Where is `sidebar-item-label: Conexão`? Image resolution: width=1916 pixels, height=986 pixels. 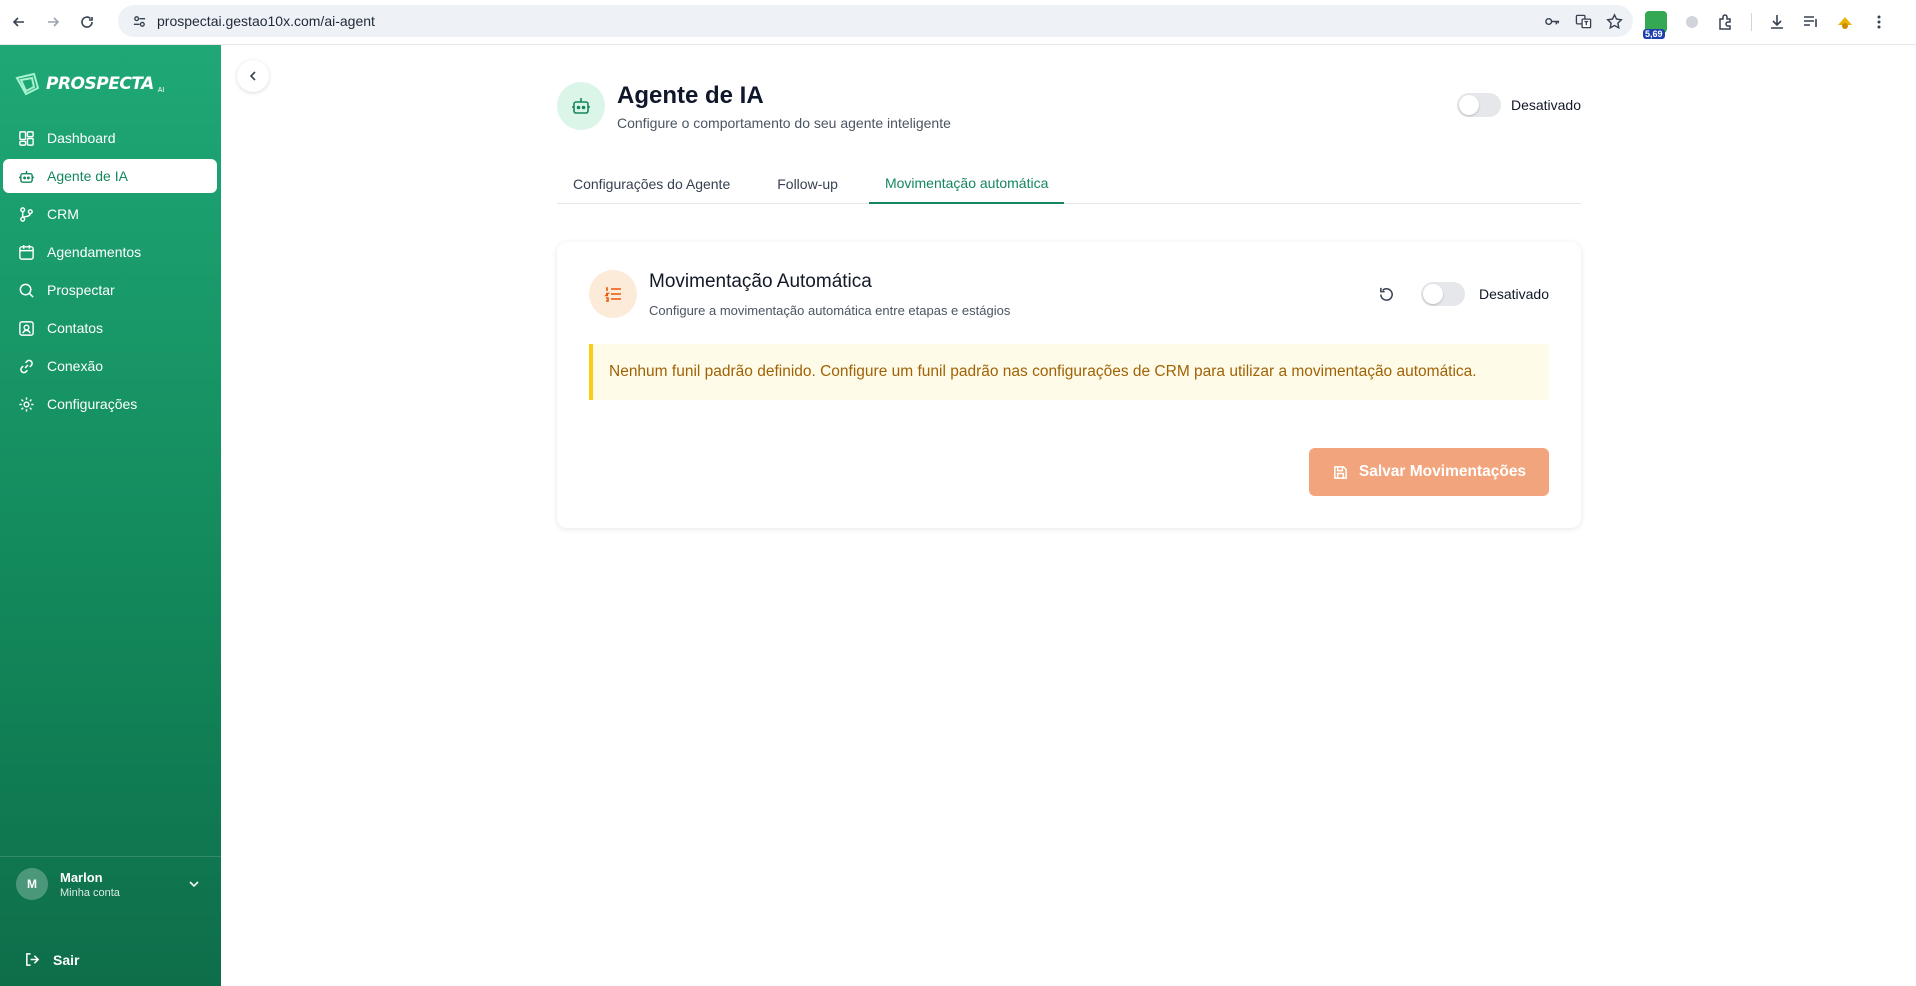
sidebar-item-label: Conexão is located at coordinates (75, 366).